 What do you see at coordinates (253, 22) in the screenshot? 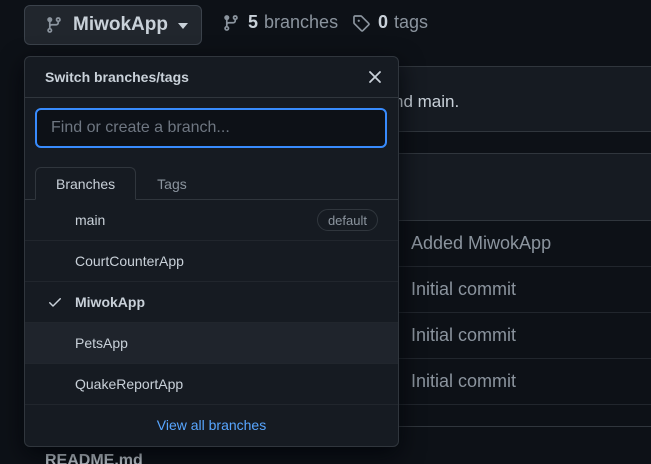
I see `branches-count: 5` at bounding box center [253, 22].